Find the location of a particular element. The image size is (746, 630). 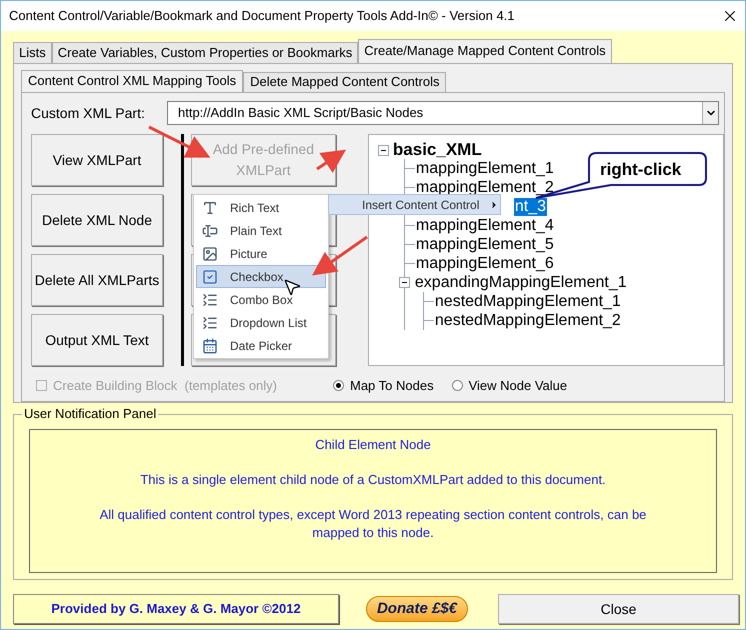

close-button: Close is located at coordinates (618, 609).